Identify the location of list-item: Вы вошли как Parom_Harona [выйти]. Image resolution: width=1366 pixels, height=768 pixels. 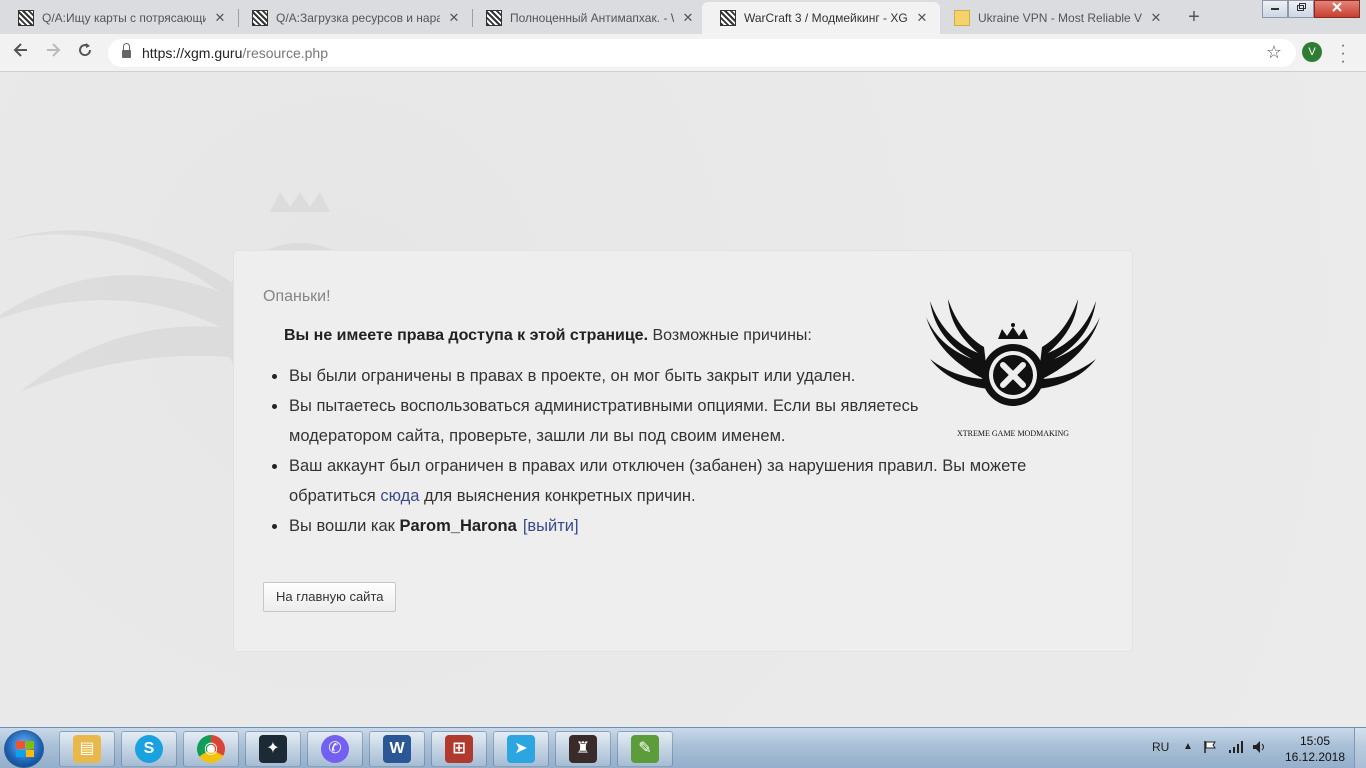
(650, 526).